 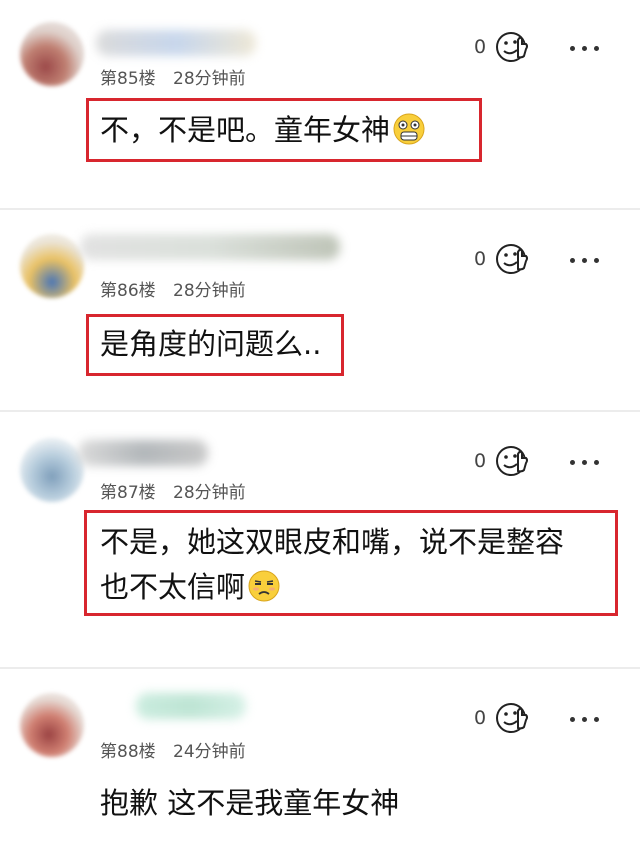 What do you see at coordinates (173, 587) in the screenshot?
I see `comment-line: 也不太信啊` at bounding box center [173, 587].